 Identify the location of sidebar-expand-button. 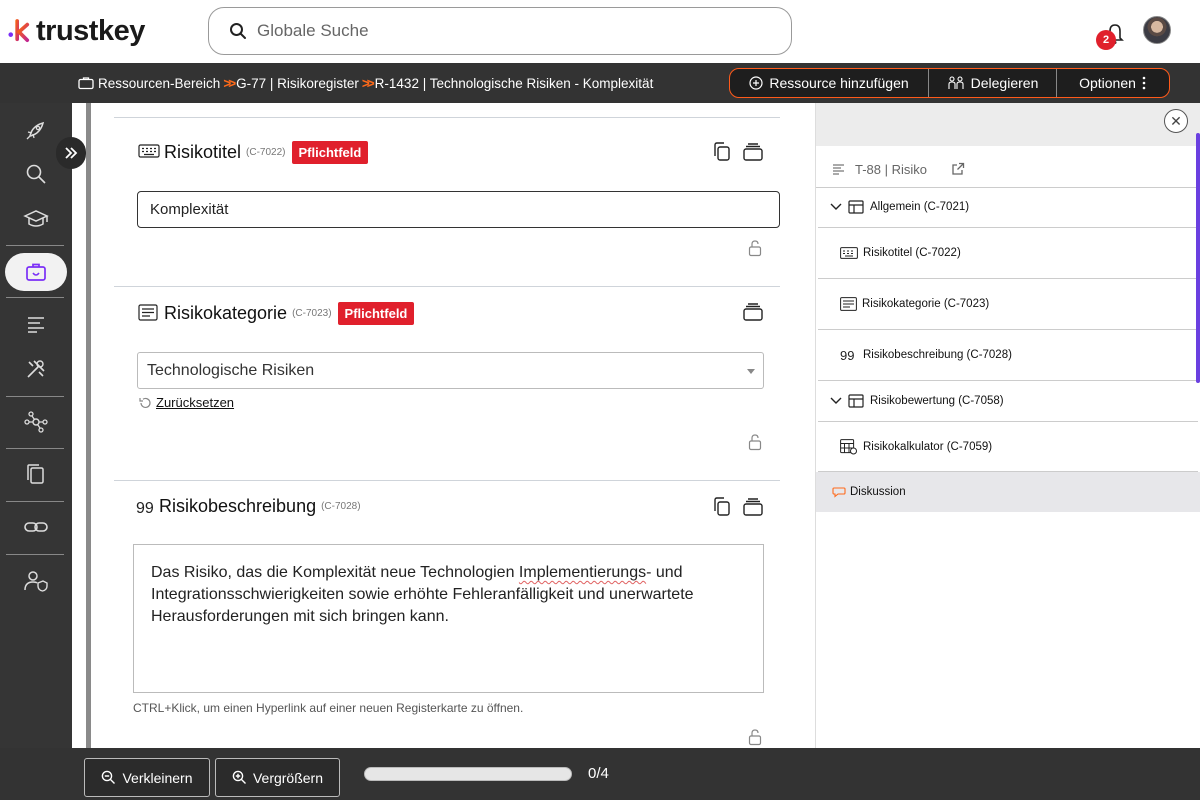
(71, 153).